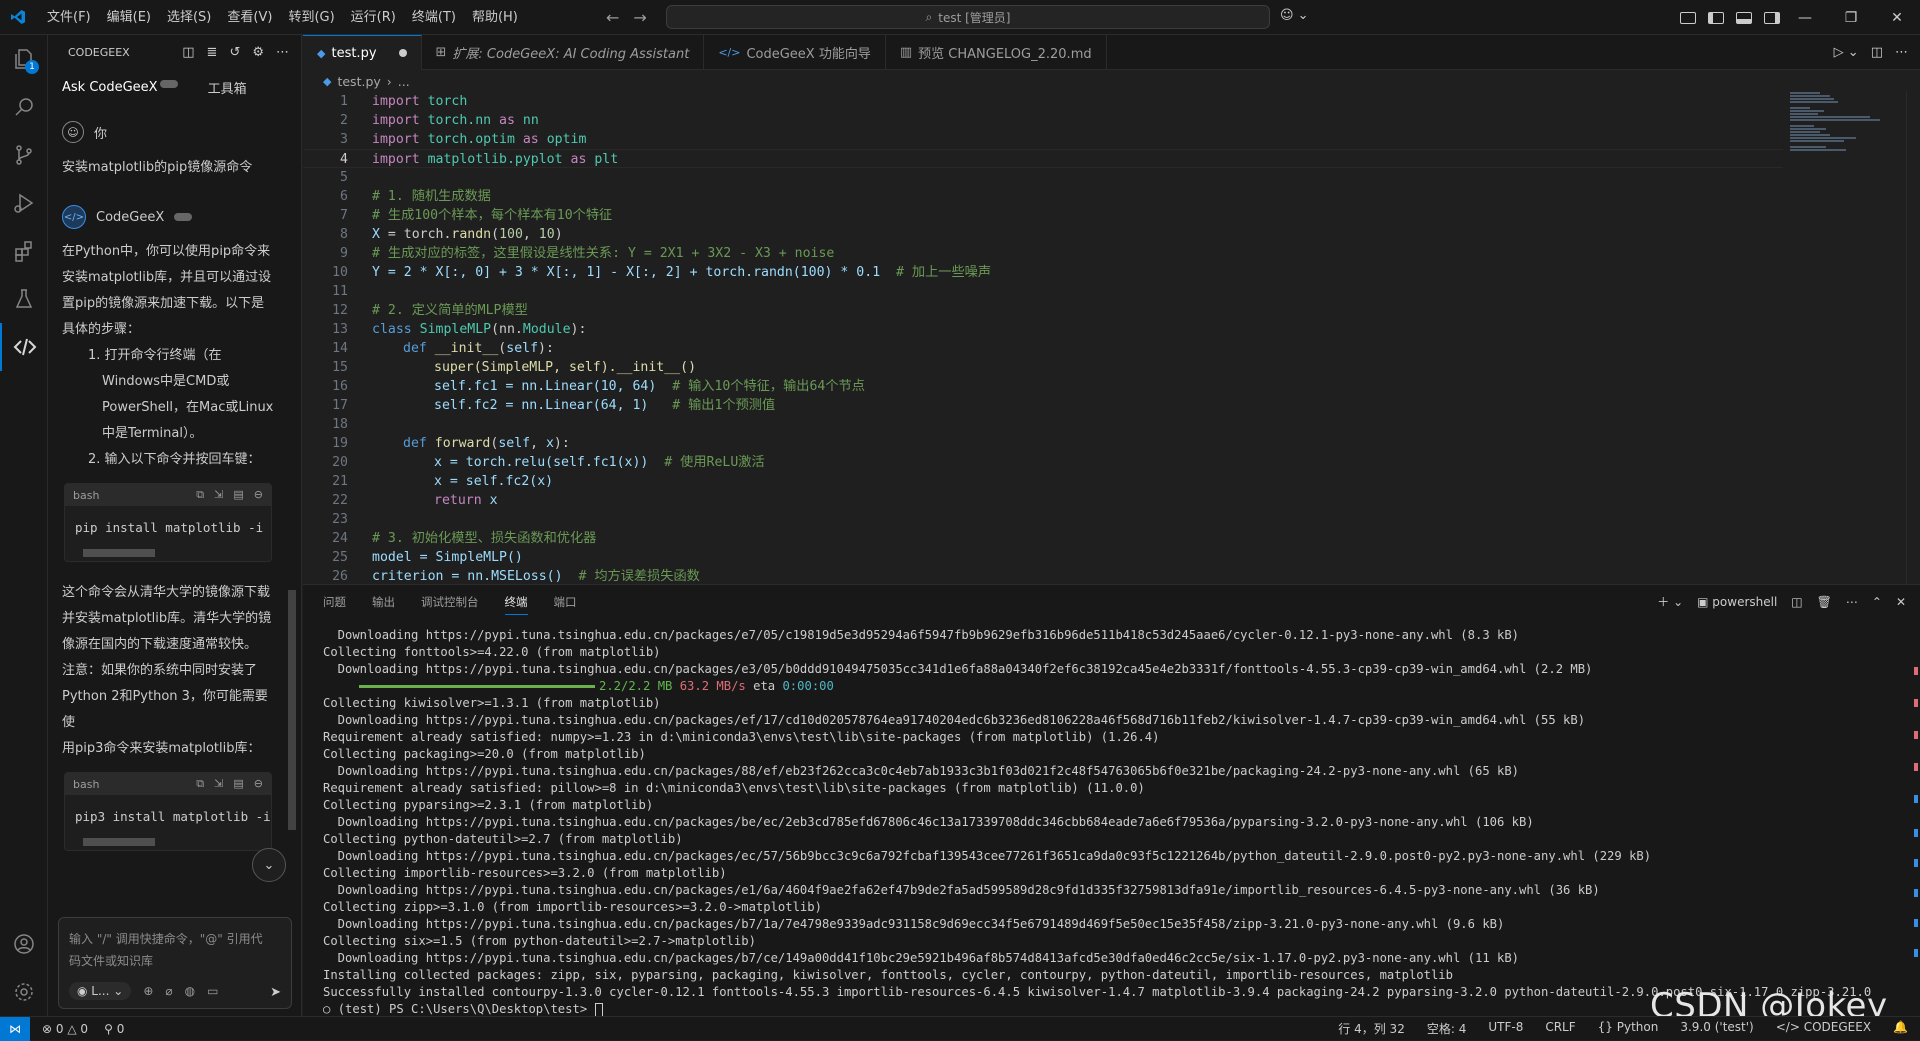 The image size is (1920, 1041). What do you see at coordinates (1043, 443) in the screenshot?
I see `code-line: 19 def forward(self, x):` at bounding box center [1043, 443].